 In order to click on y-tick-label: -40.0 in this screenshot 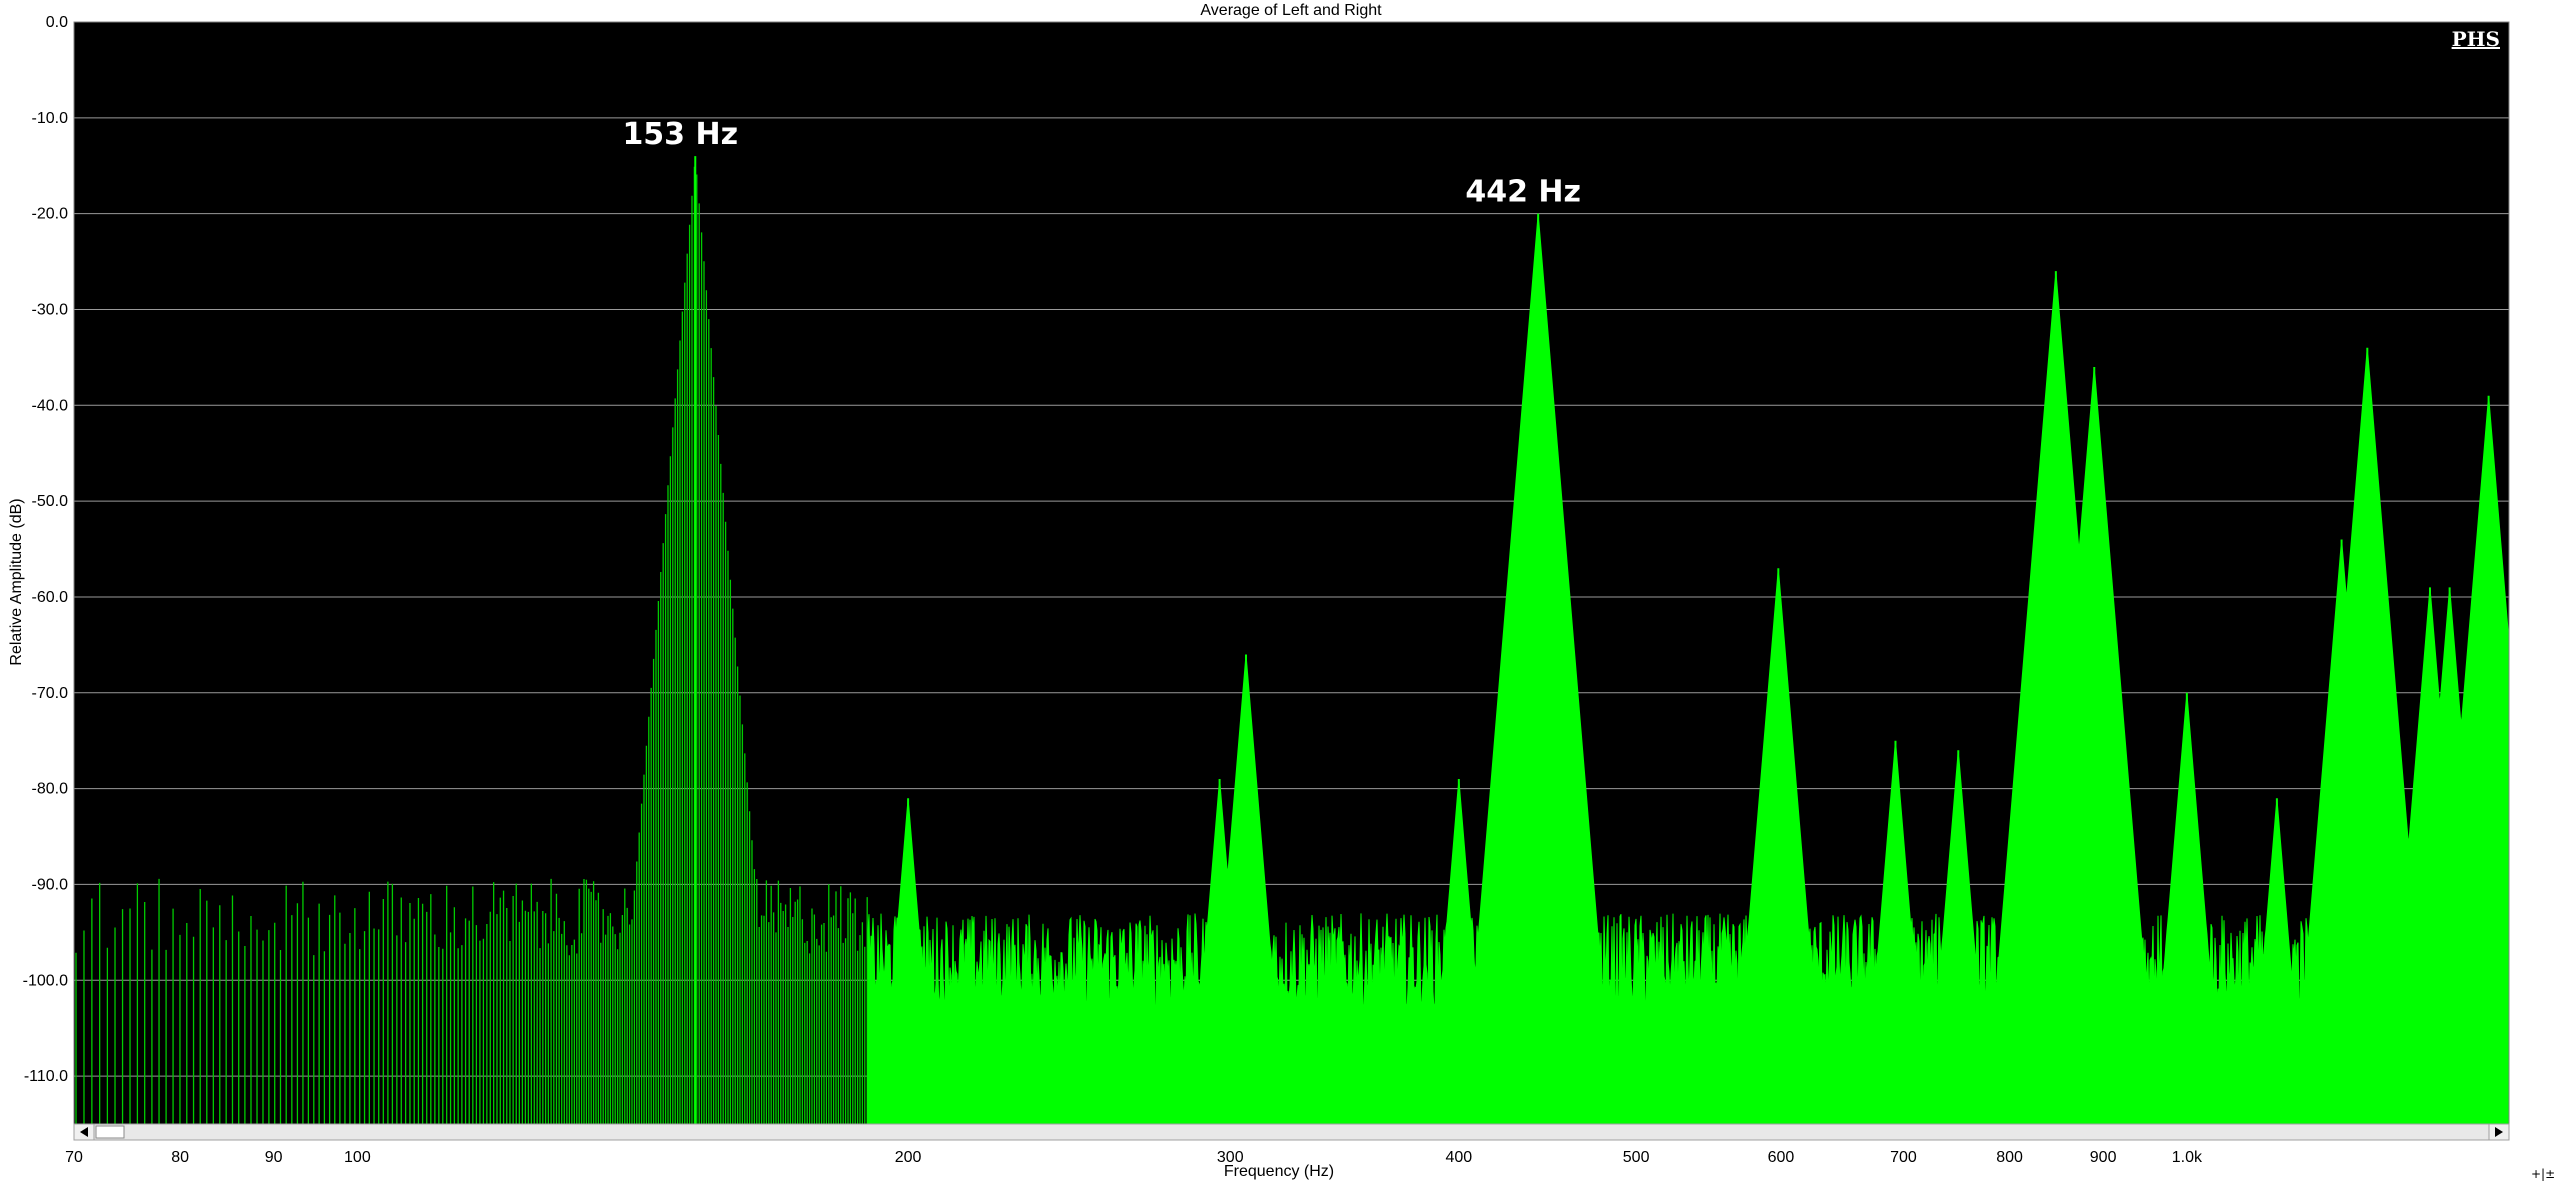, I will do `click(50, 405)`.